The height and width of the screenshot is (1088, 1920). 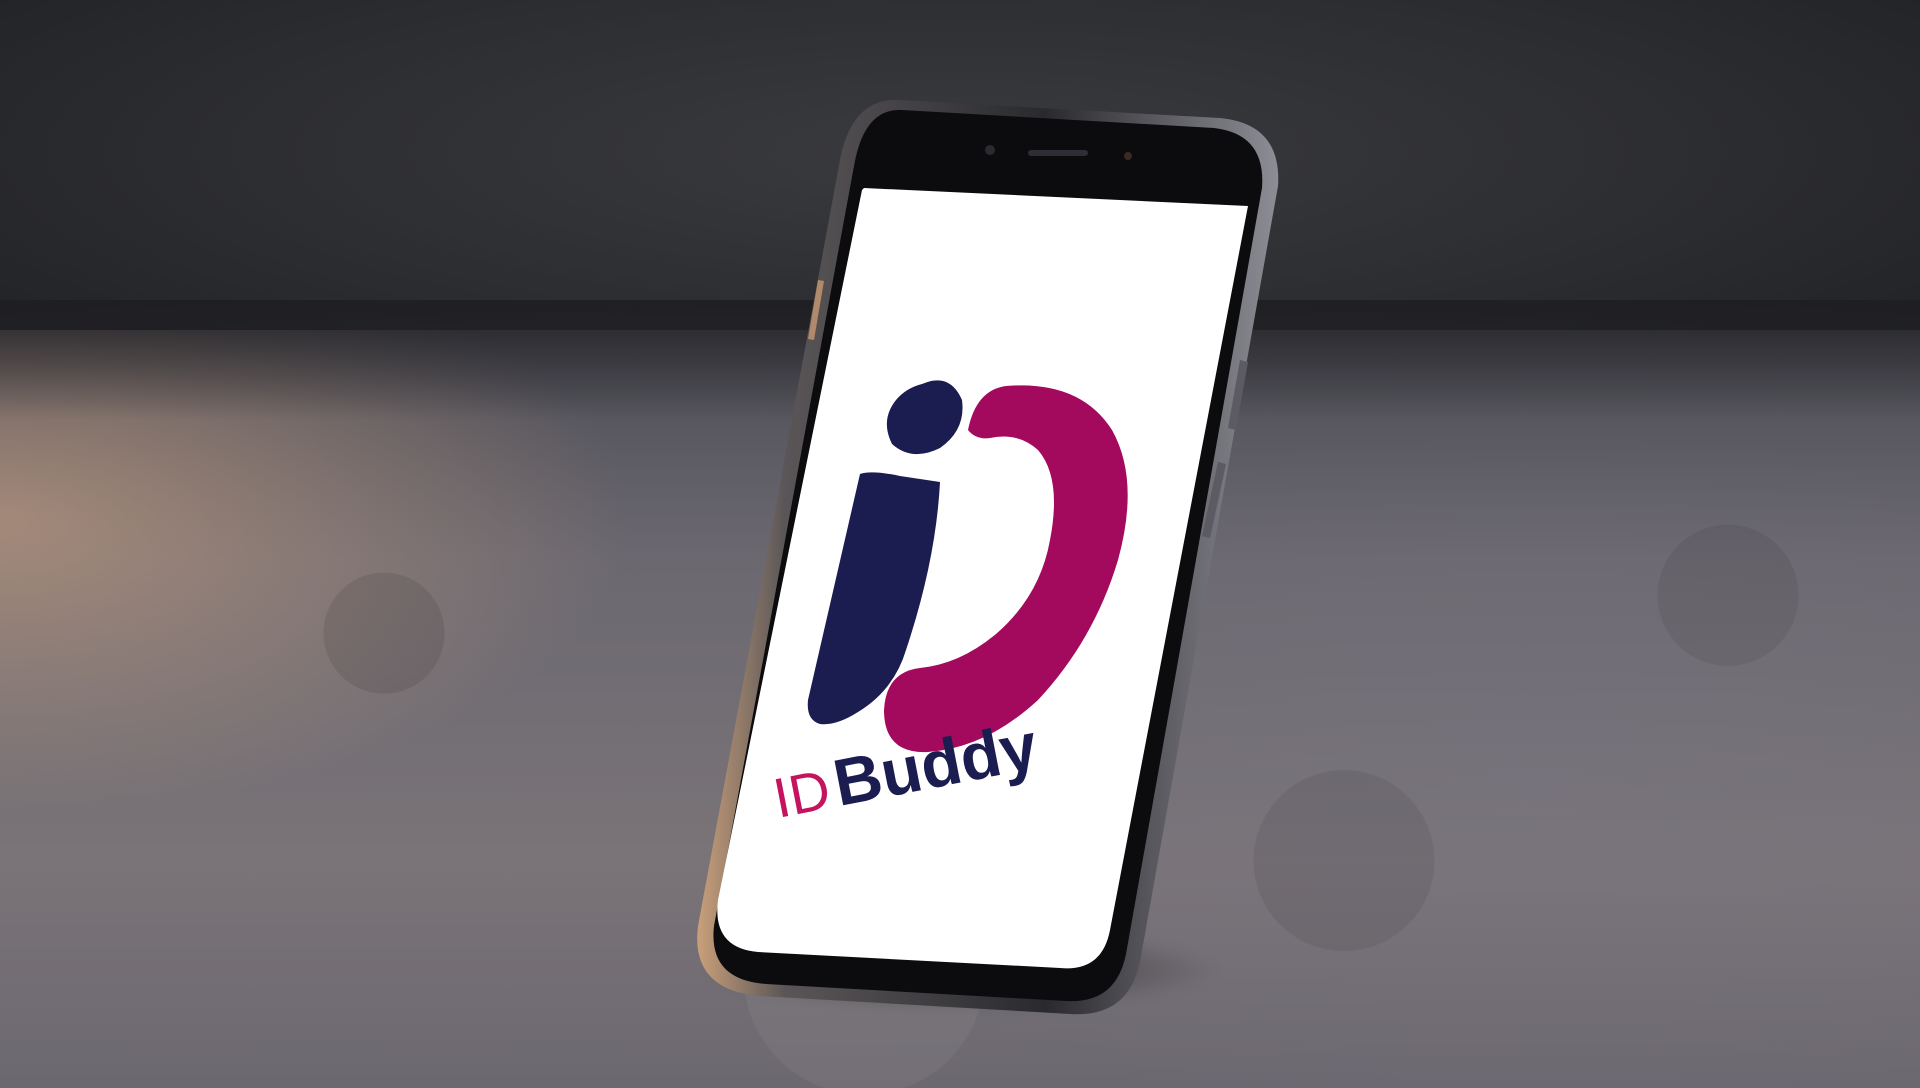 I want to click on logo-prefix-text: ID, so click(x=801, y=793).